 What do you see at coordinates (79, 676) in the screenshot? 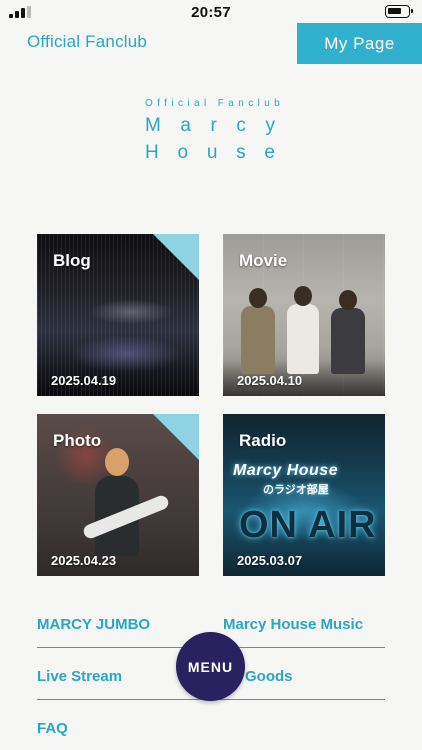
I see `live-stream-link: Live Stream` at bounding box center [79, 676].